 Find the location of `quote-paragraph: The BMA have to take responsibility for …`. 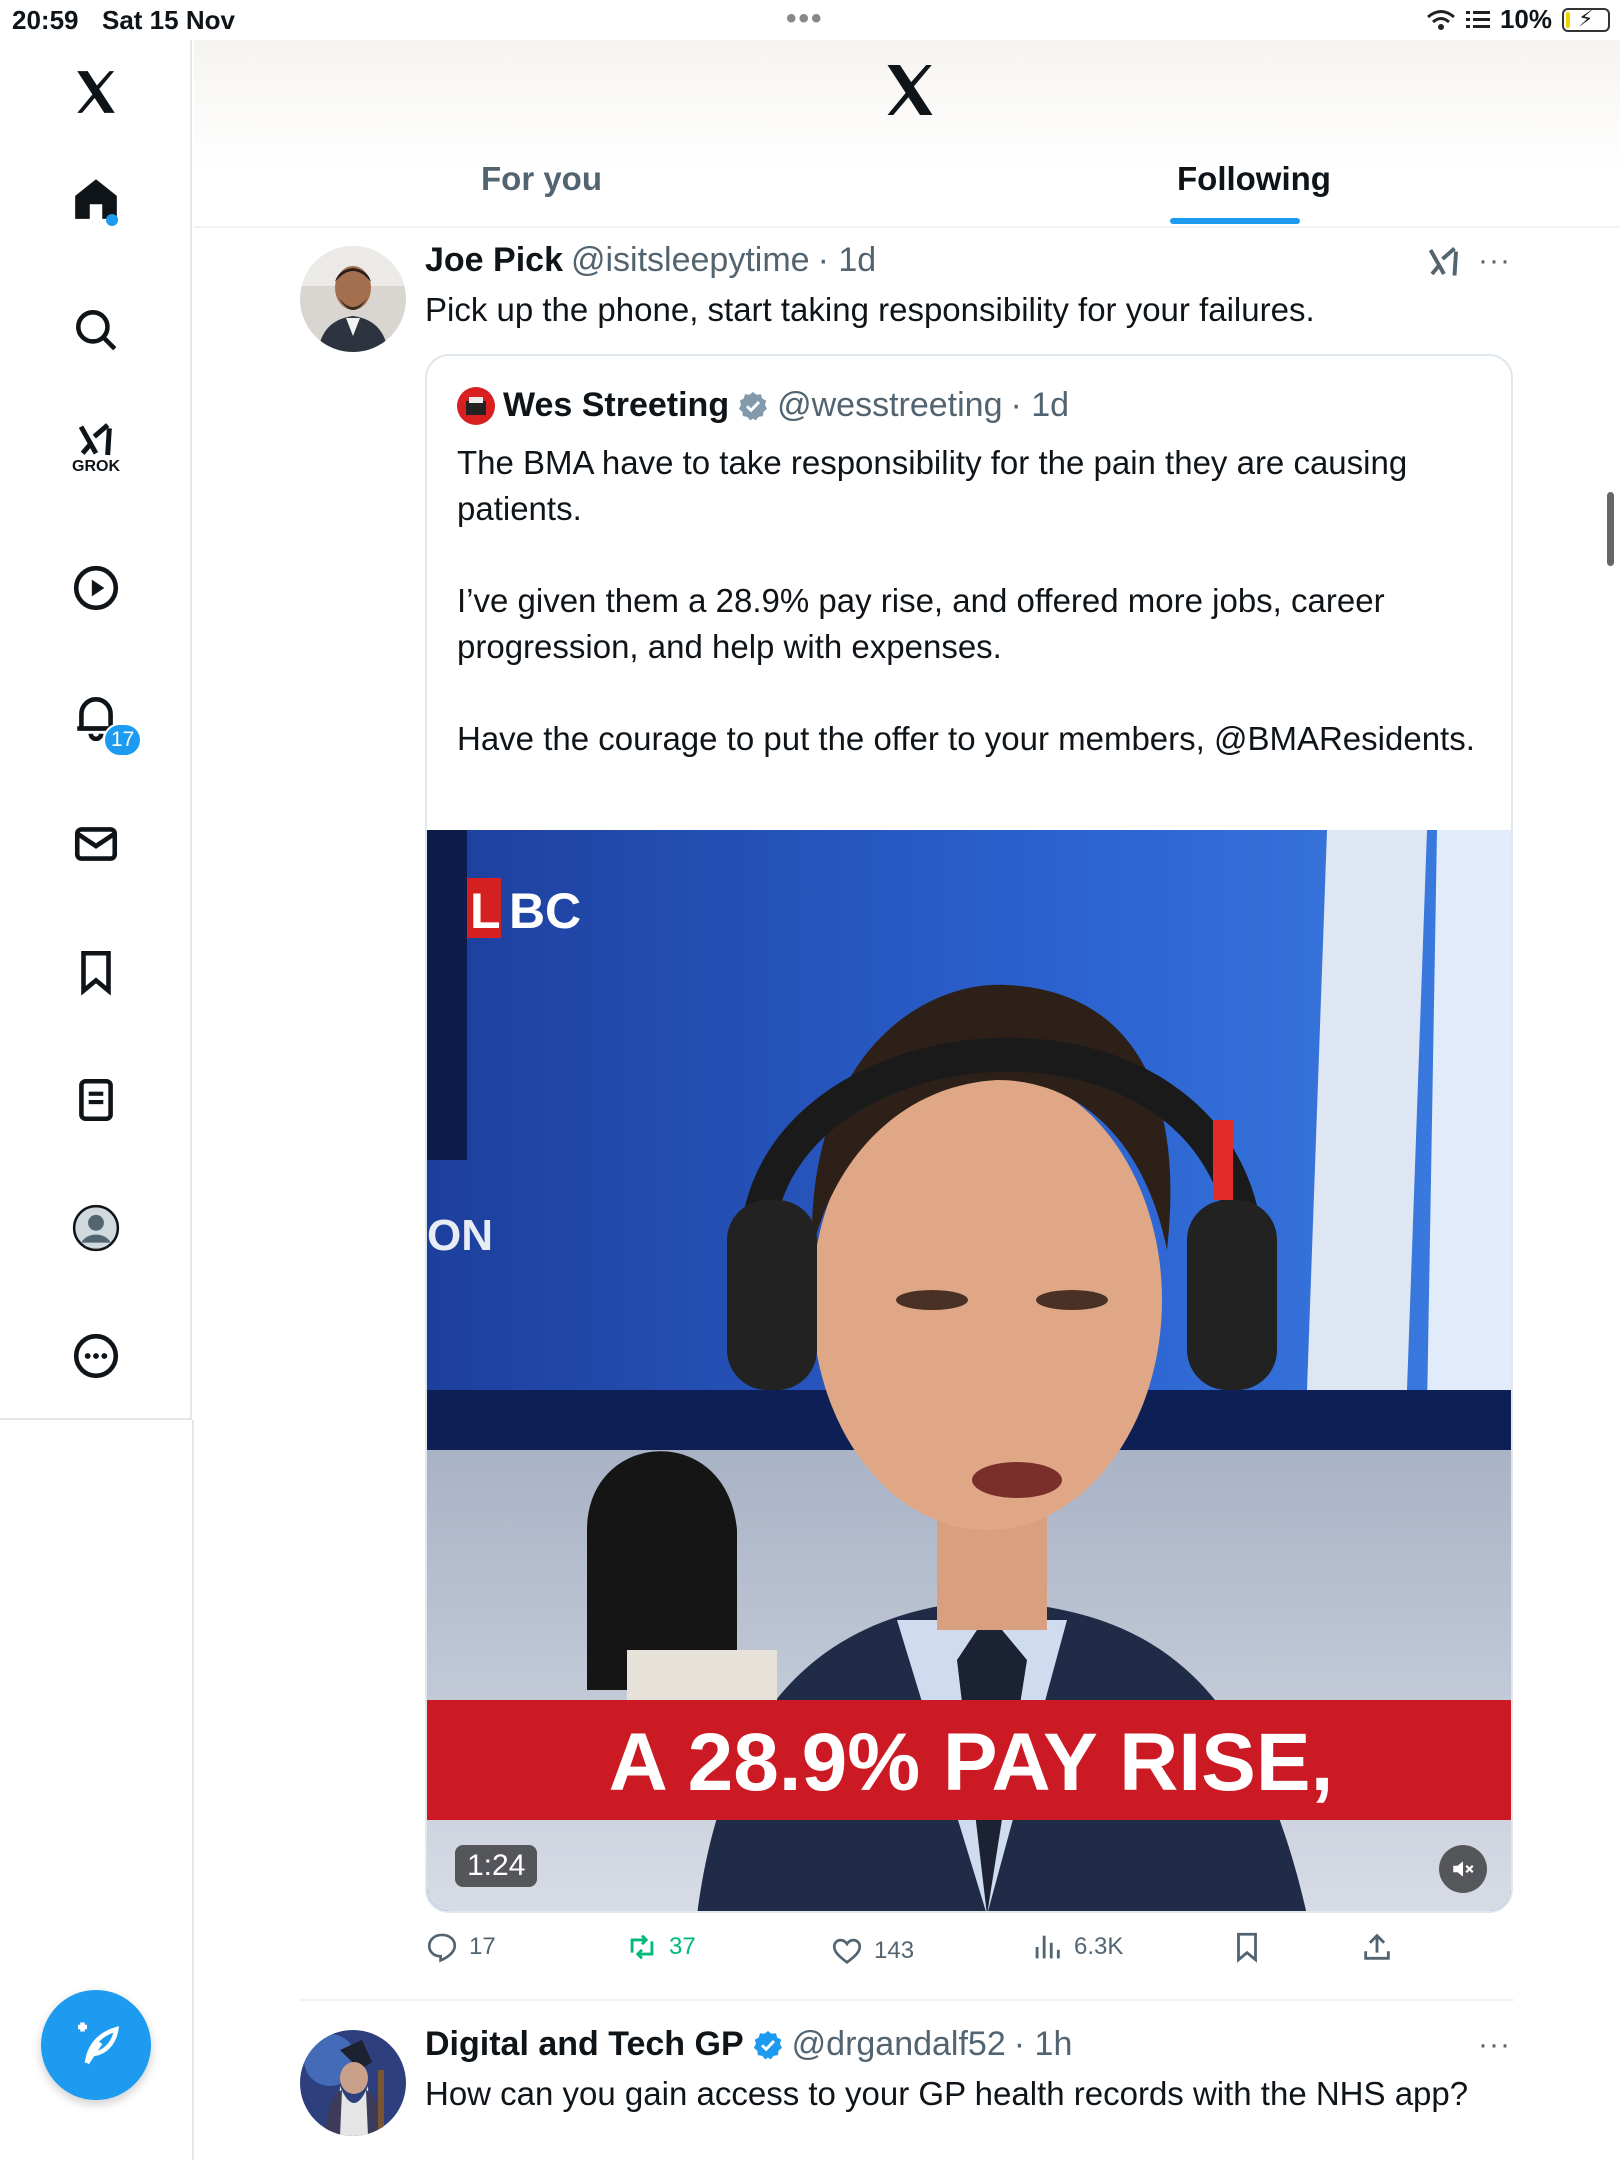

quote-paragraph: The BMA have to take responsibility for … is located at coordinates (932, 485).